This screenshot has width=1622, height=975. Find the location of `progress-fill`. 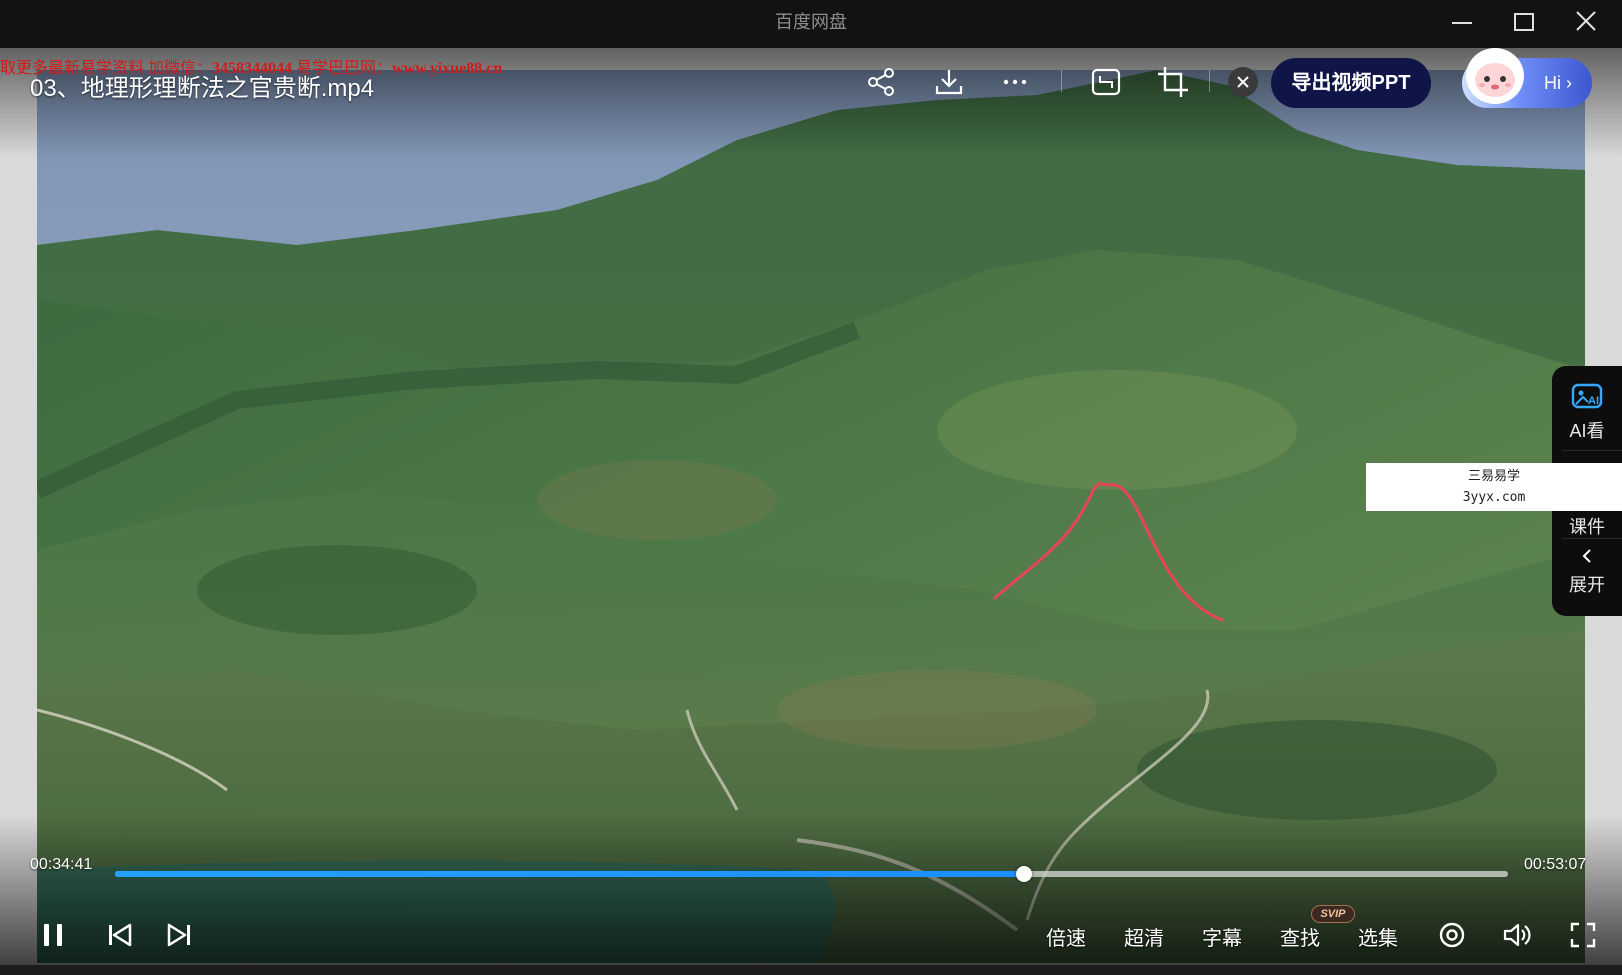

progress-fill is located at coordinates (570, 874).